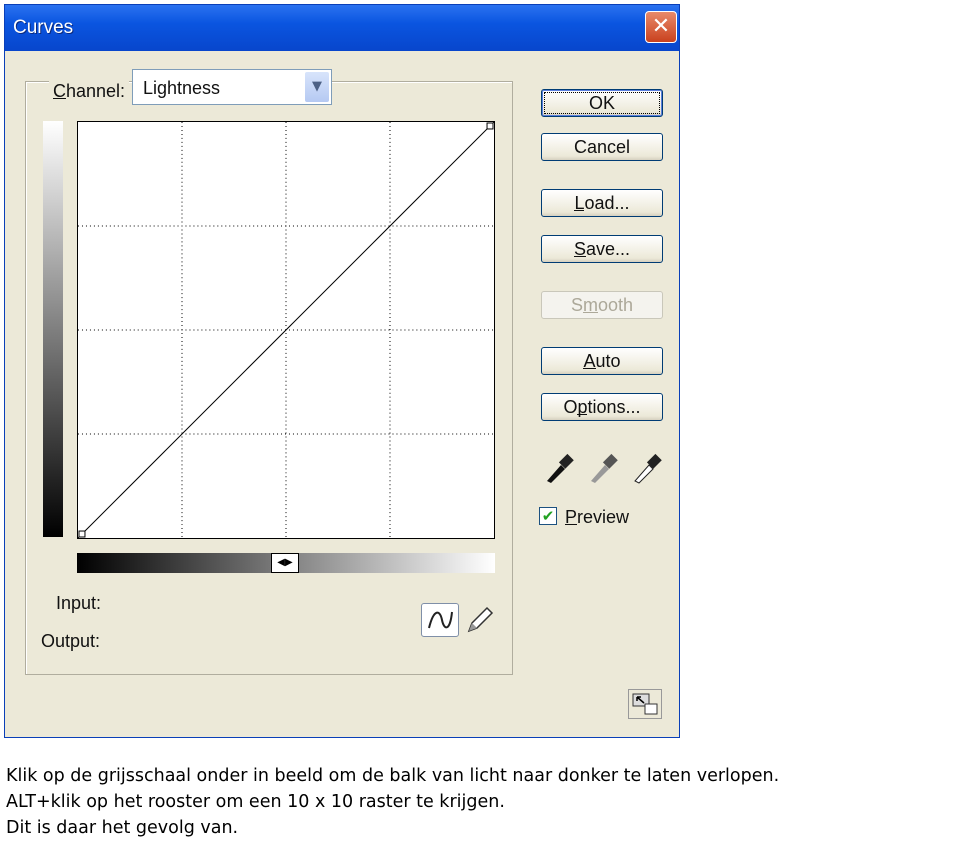  What do you see at coordinates (232, 87) in the screenshot?
I see `channel-select: Lightness ▼` at bounding box center [232, 87].